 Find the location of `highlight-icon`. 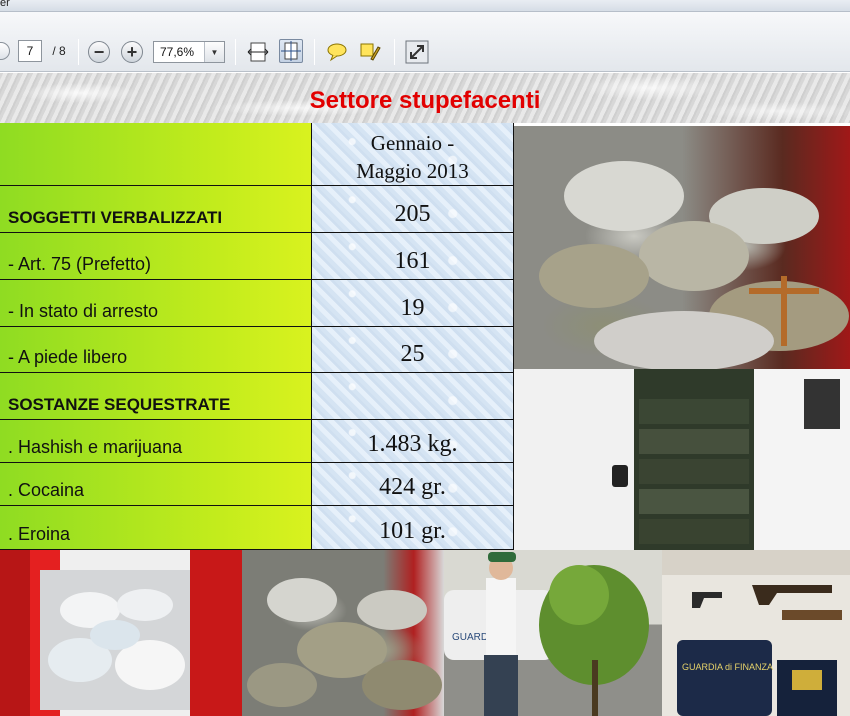

highlight-icon is located at coordinates (370, 52).